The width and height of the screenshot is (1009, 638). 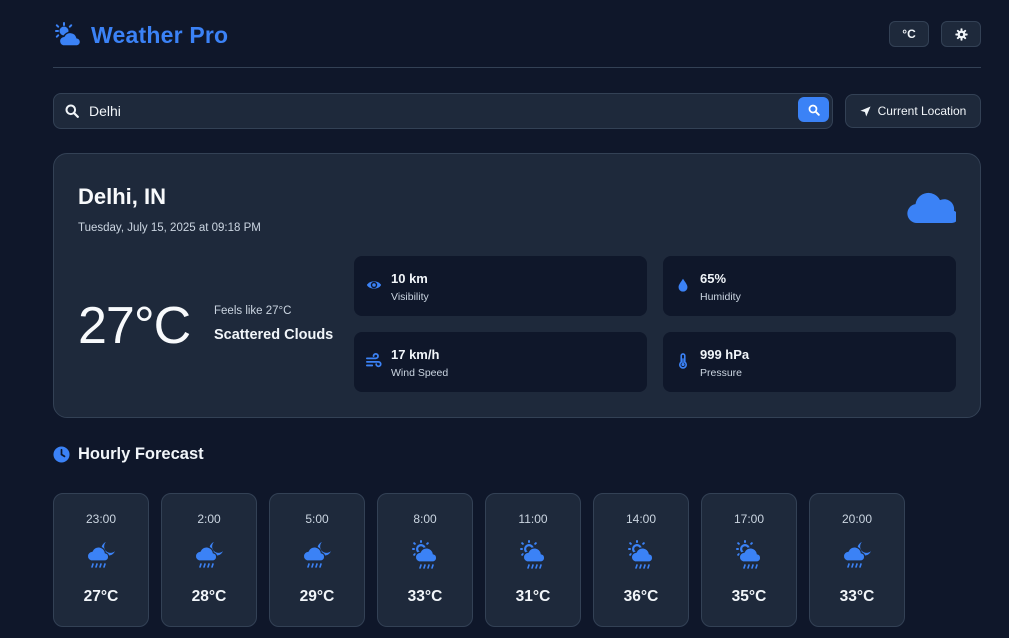 I want to click on brand: Weather Pro, so click(x=140, y=35).